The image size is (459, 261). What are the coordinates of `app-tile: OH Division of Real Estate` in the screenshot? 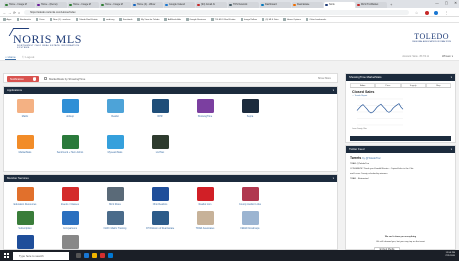 It's located at (160, 220).